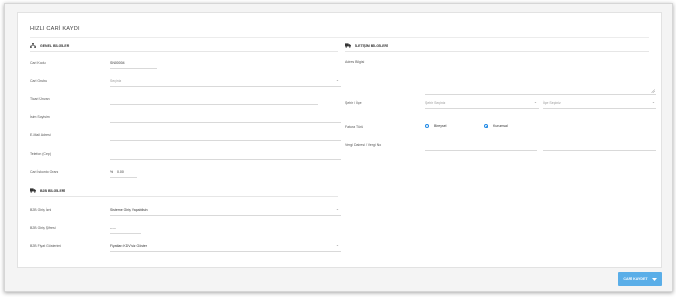 Image resolution: width=676 pixels, height=297 pixels. Describe the element at coordinates (184, 51) in the screenshot. I see `general-section-divider` at that location.